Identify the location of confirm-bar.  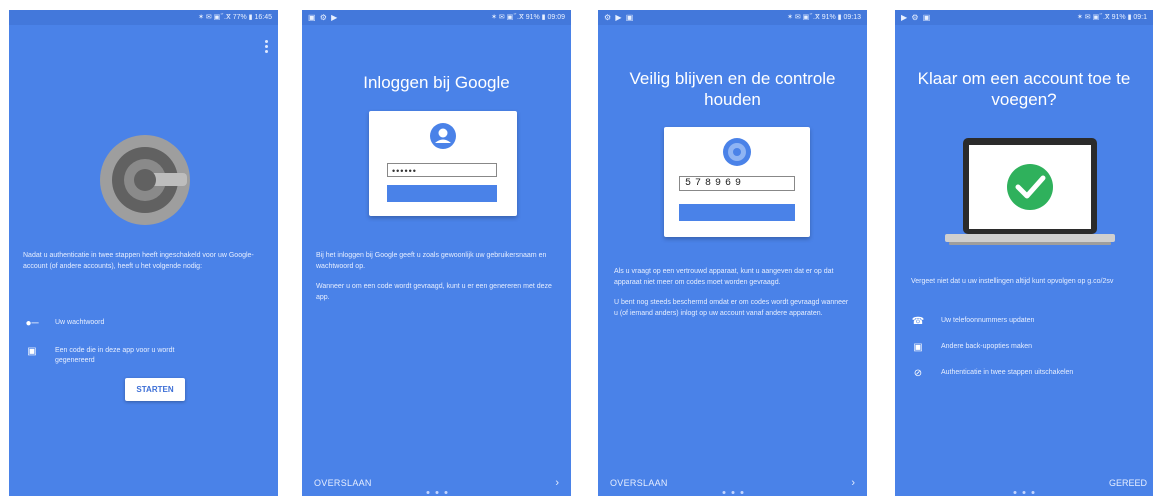
(737, 212).